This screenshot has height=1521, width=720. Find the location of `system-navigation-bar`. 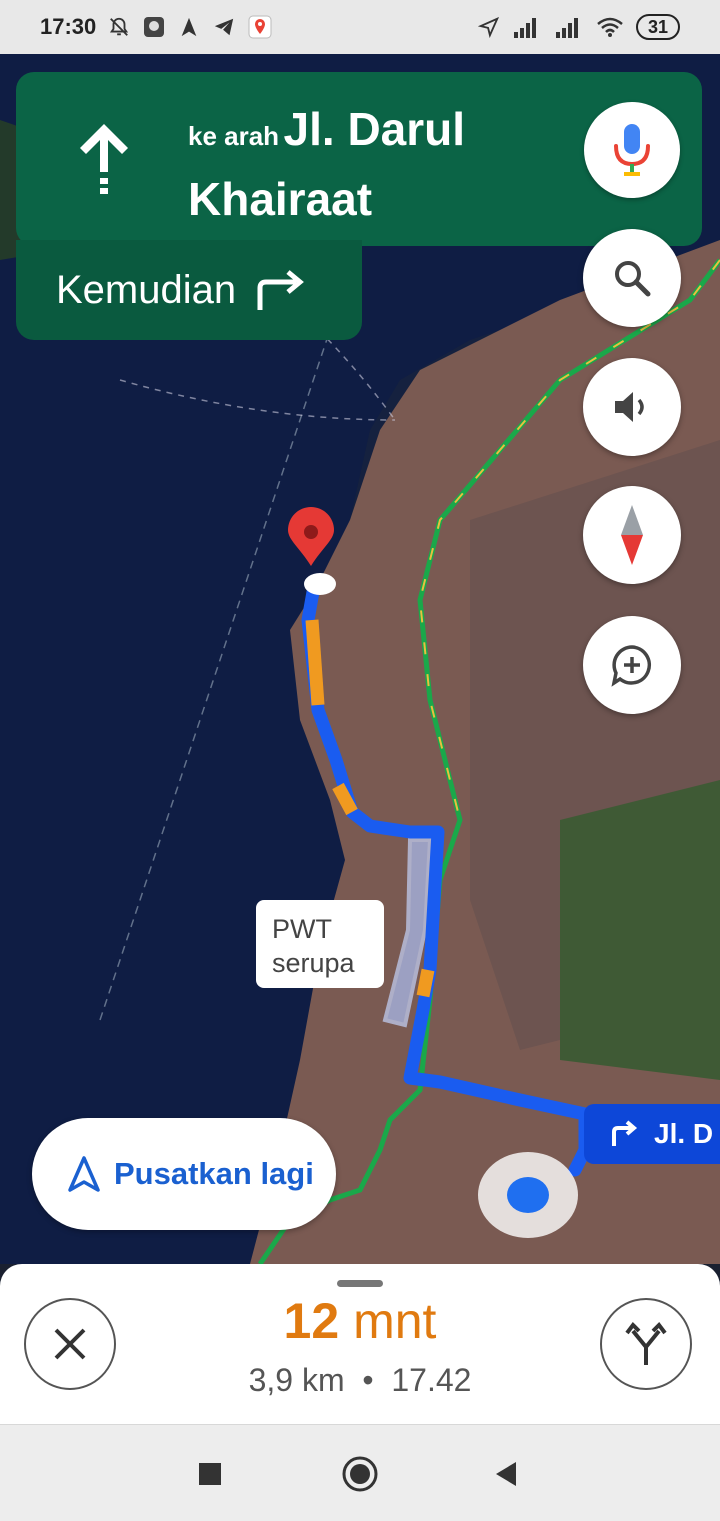

system-navigation-bar is located at coordinates (360, 1472).